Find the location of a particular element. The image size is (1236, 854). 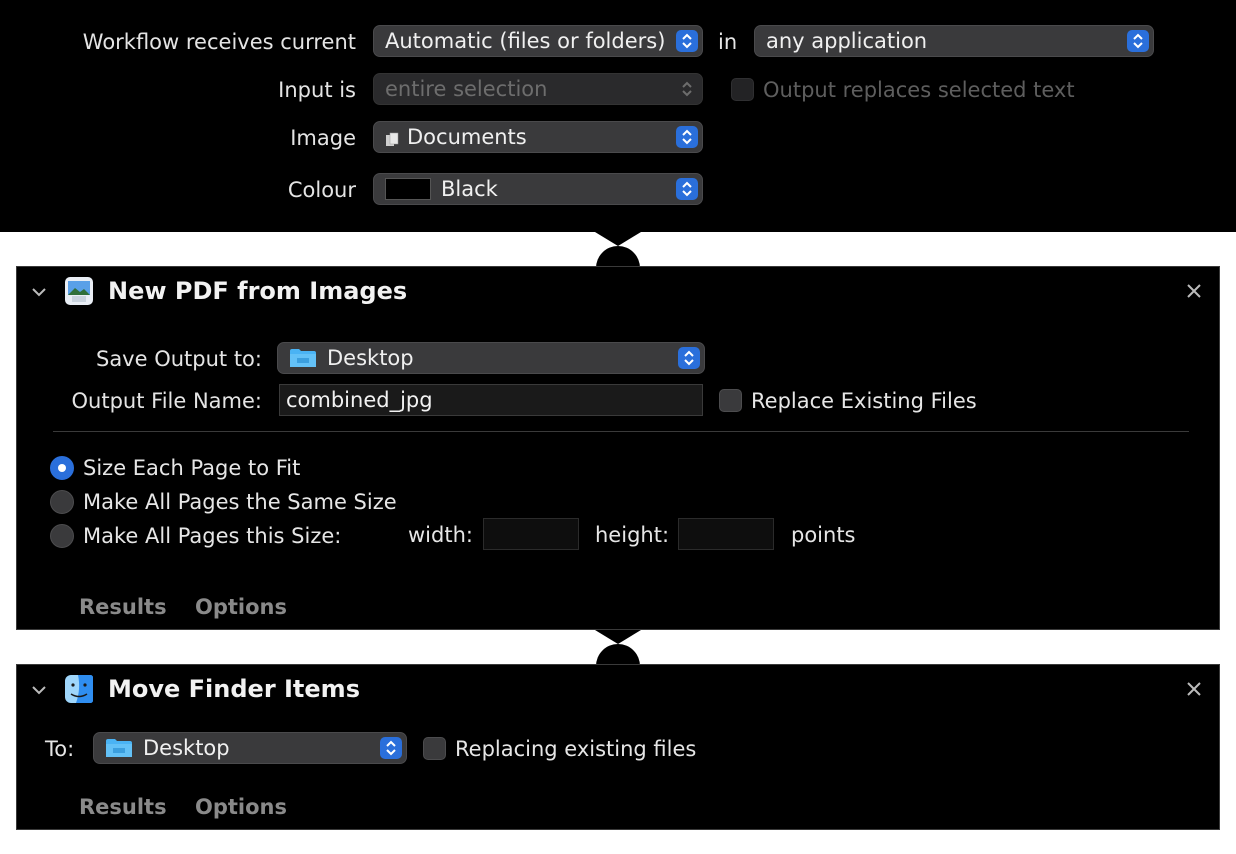

radio-size-each-page is located at coordinates (62, 468).